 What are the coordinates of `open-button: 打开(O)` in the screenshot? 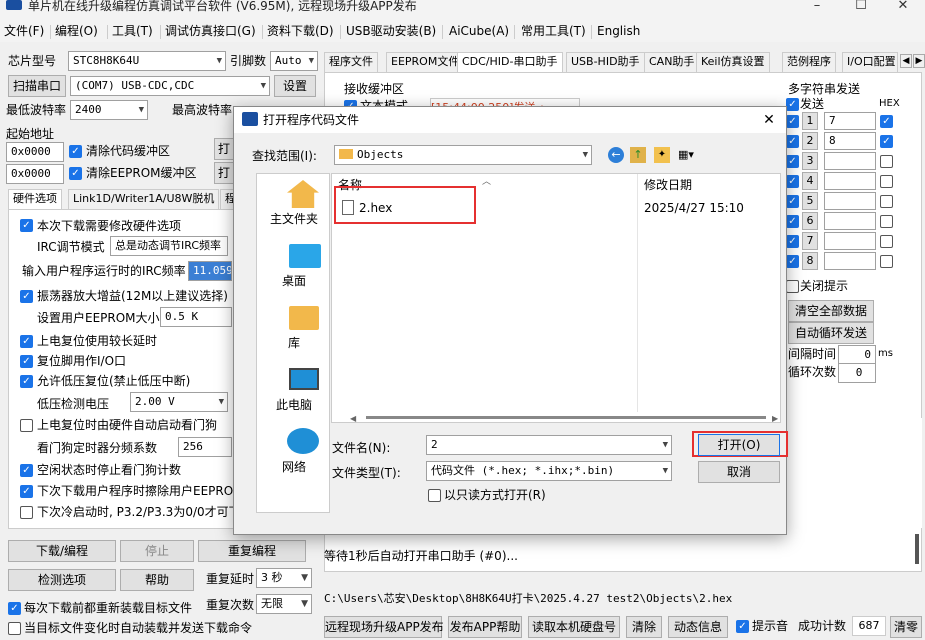 It's located at (739, 445).